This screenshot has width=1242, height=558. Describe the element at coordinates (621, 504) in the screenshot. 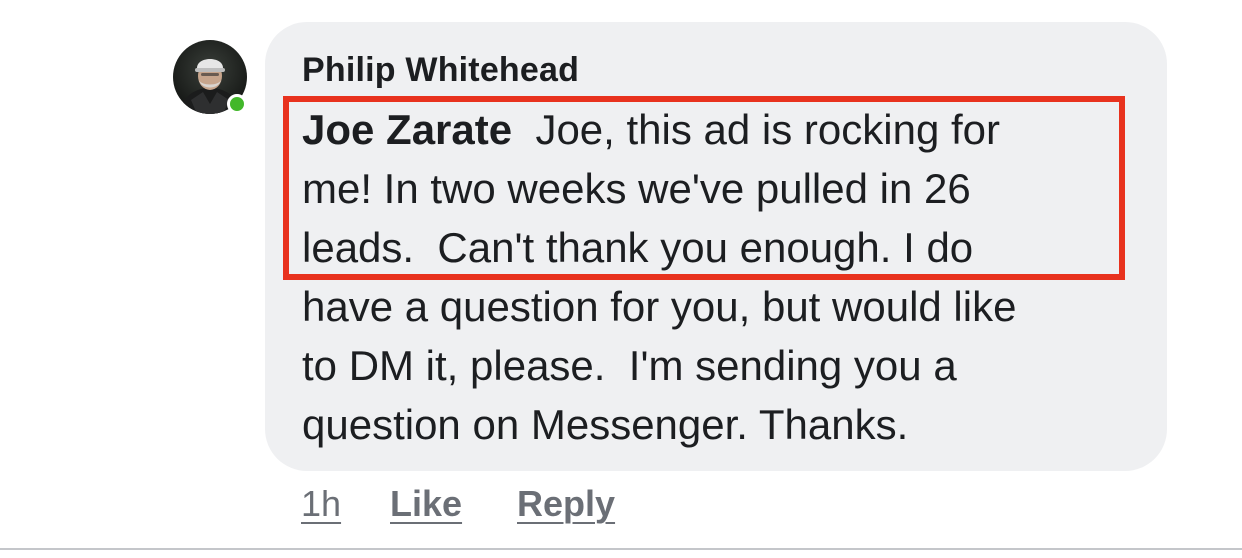

I see `comment-actions: 1h Like Reply` at that location.